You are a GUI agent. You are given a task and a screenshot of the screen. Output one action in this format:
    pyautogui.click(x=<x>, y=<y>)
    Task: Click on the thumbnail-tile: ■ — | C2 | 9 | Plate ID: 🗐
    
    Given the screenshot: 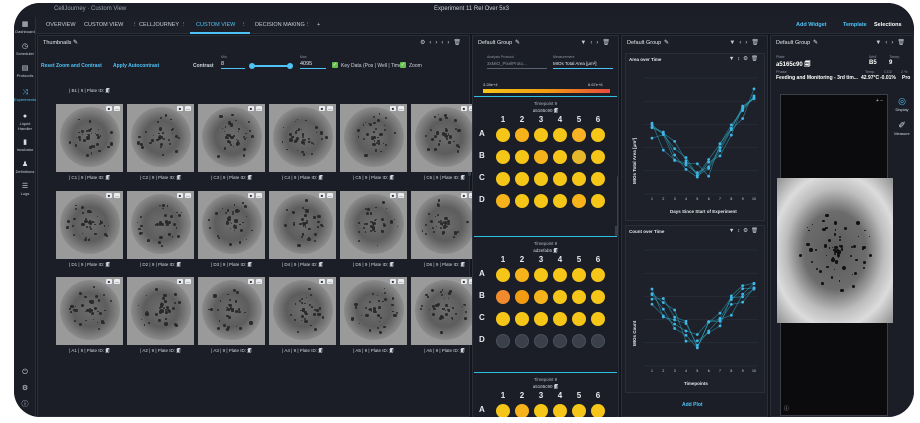 What is the action you would take?
    pyautogui.click(x=160, y=138)
    